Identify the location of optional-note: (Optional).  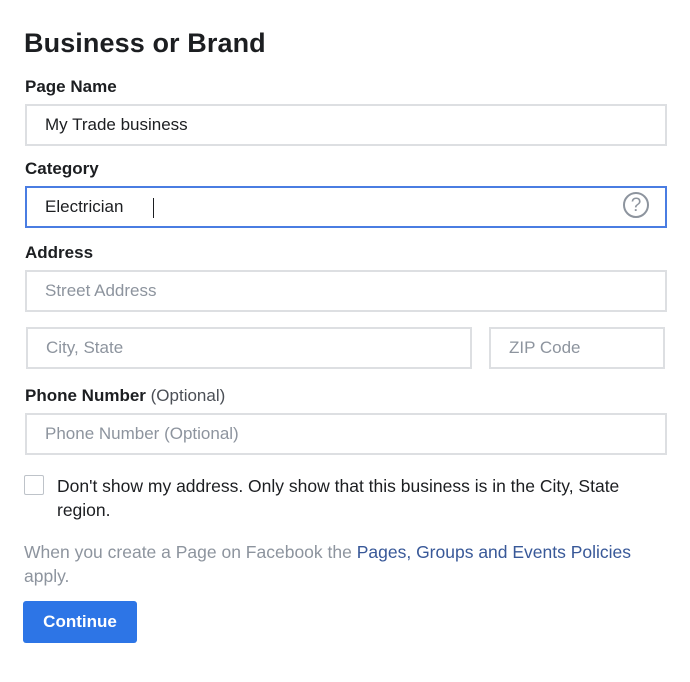
(188, 395).